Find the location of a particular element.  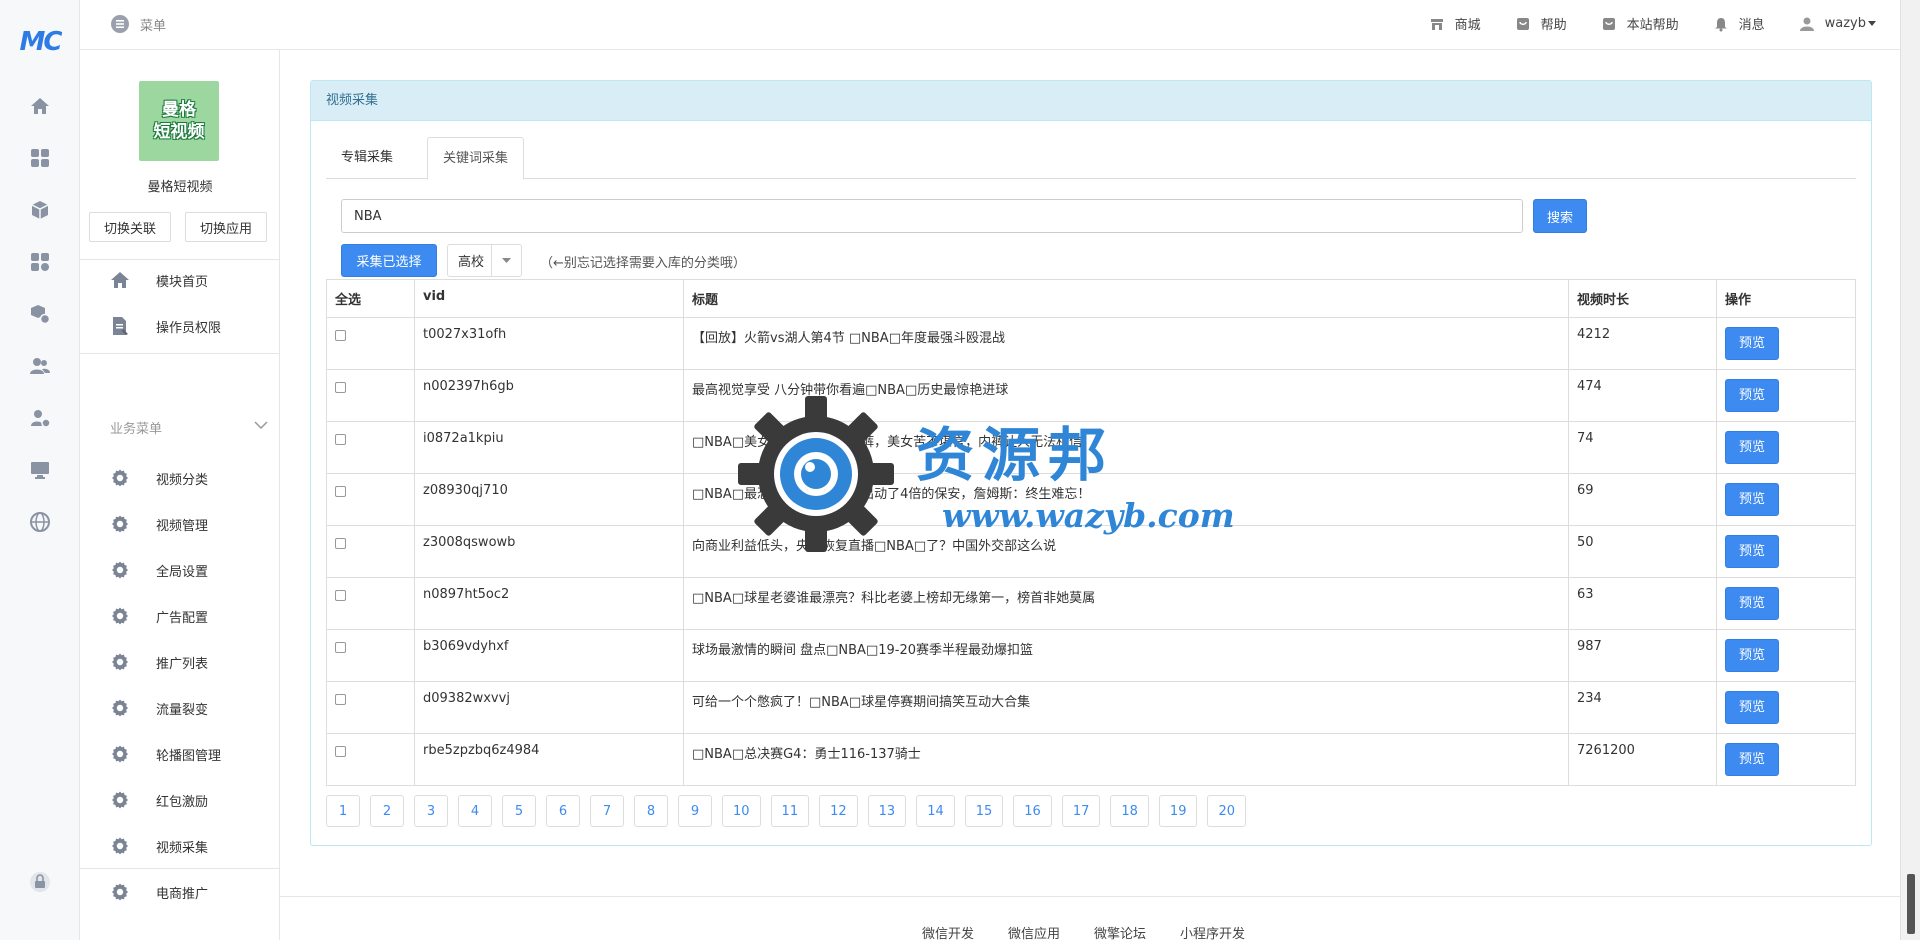

switch-link-button: 切换关联 is located at coordinates (130, 227).